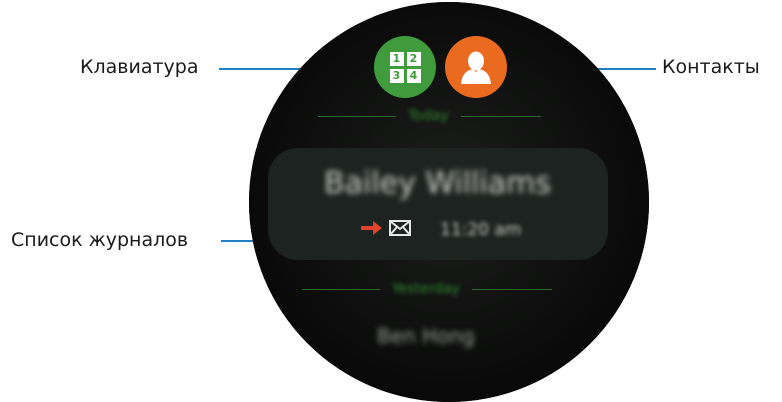  What do you see at coordinates (413, 58) in the screenshot?
I see `keypad-digit: 2` at bounding box center [413, 58].